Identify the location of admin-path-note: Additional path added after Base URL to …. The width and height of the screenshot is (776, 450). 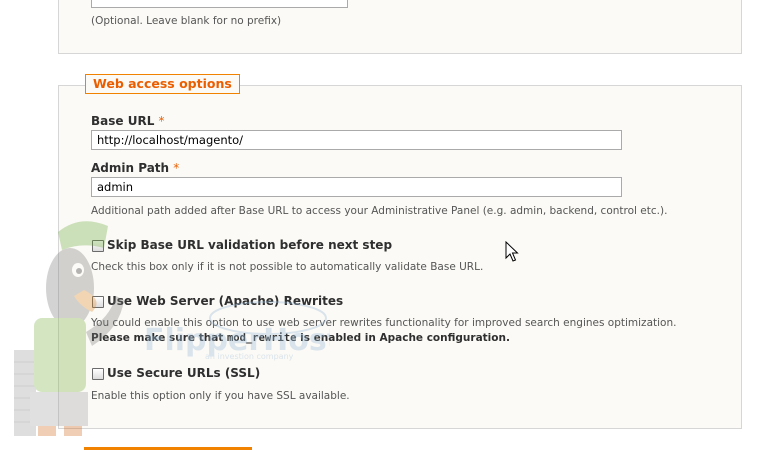
(379, 211).